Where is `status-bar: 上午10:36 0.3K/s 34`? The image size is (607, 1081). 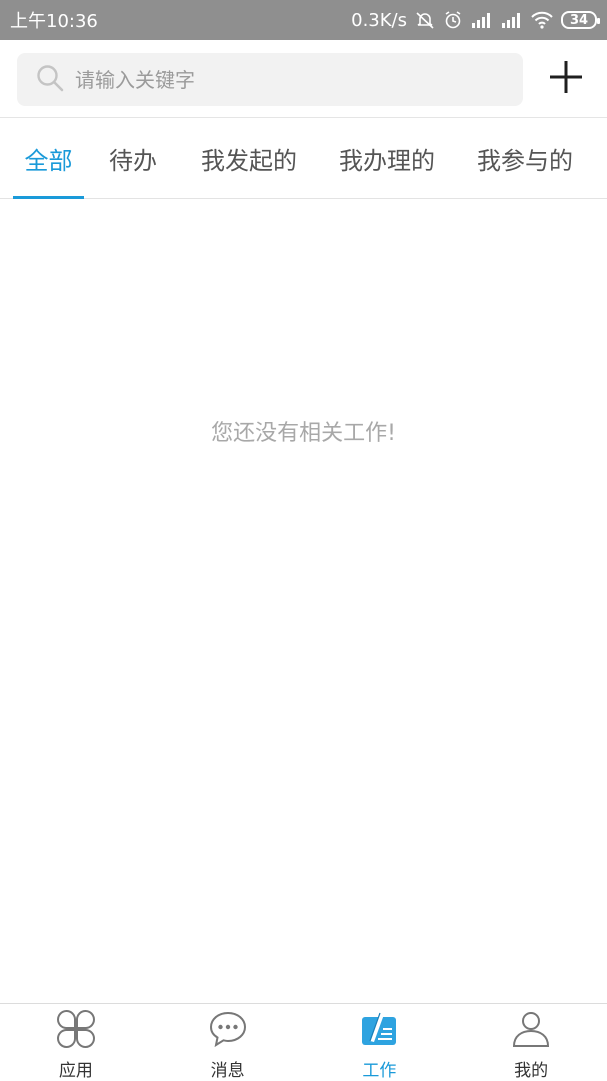
status-bar: 上午10:36 0.3K/s 34 is located at coordinates (303, 20).